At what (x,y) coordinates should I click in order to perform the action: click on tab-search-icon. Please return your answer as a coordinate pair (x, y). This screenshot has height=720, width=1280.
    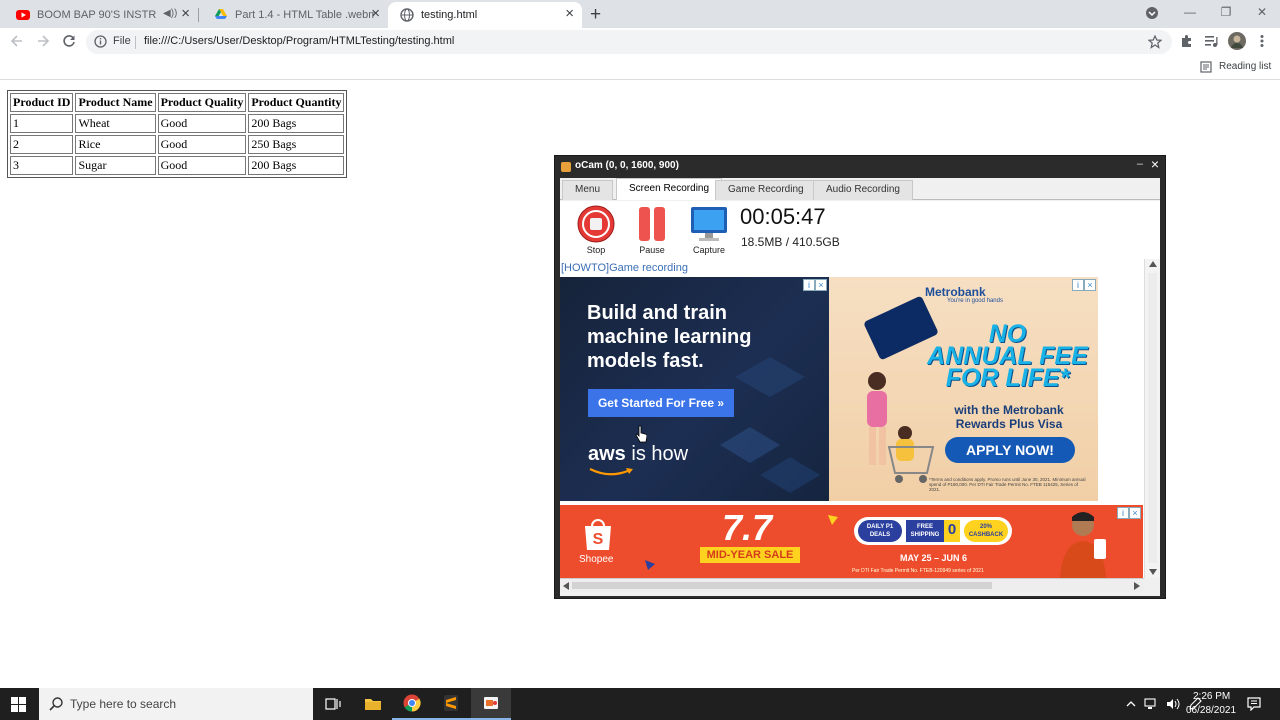
    Looking at the image, I should click on (1152, 13).